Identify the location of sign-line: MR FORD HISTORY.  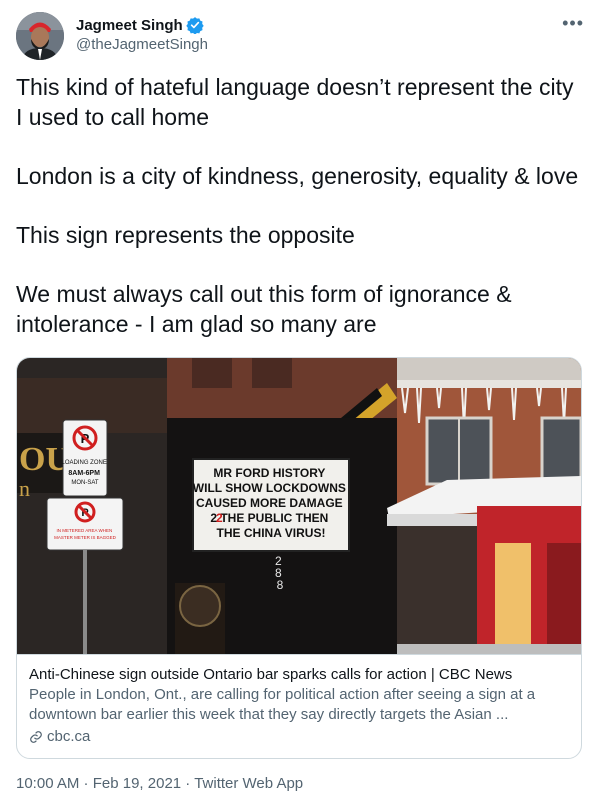
(269, 473).